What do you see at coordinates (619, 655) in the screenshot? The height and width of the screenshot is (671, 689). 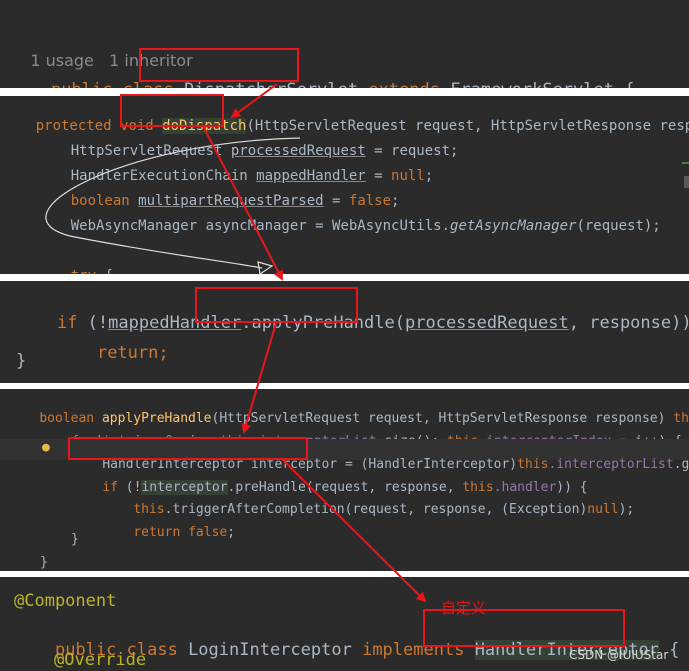 I see `watermark: CSDN @IUIUStar` at bounding box center [619, 655].